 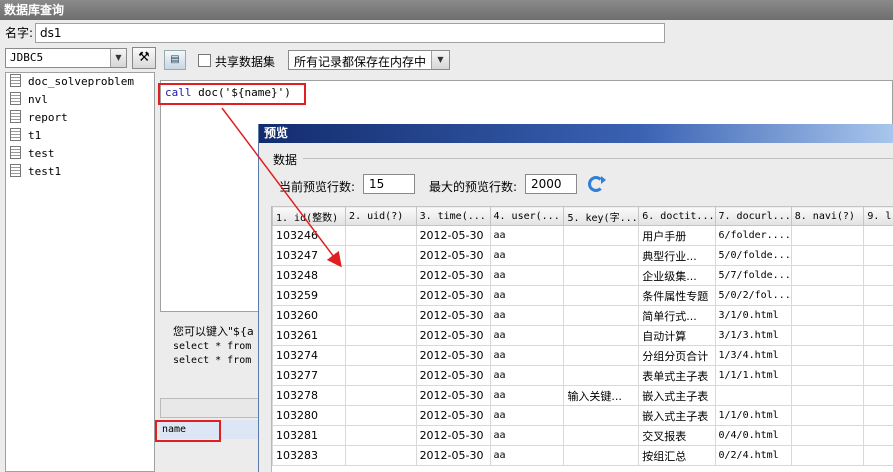 What do you see at coordinates (677, 355) in the screenshot?
I see `table-cell: 分组分页合计` at bounding box center [677, 355].